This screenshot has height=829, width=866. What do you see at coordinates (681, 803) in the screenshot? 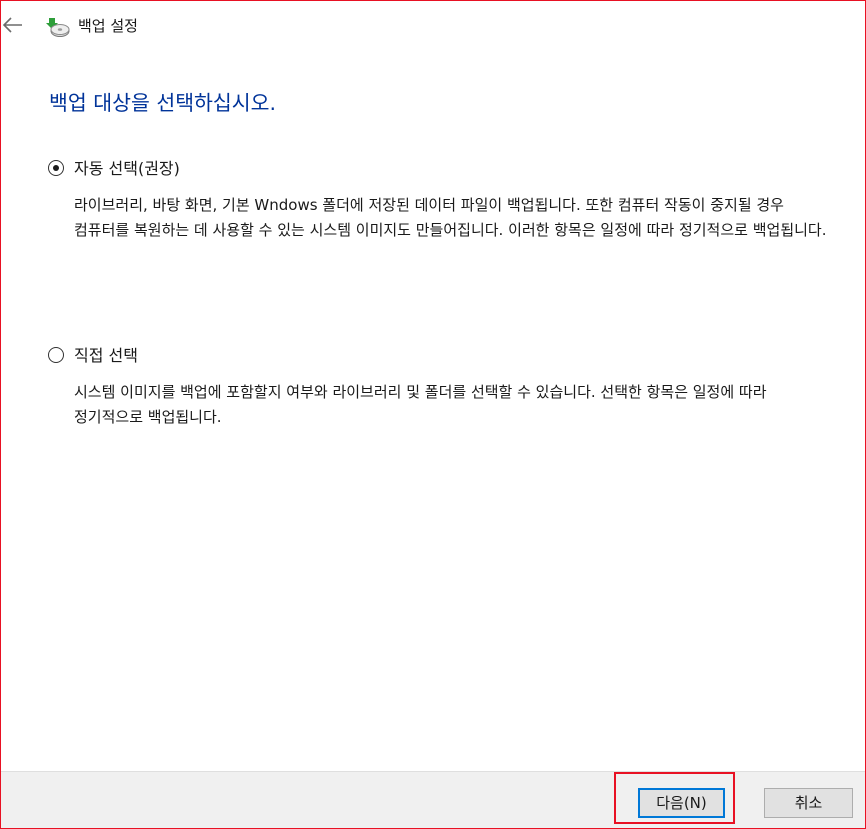
I see `next-button: 다음(N)` at bounding box center [681, 803].